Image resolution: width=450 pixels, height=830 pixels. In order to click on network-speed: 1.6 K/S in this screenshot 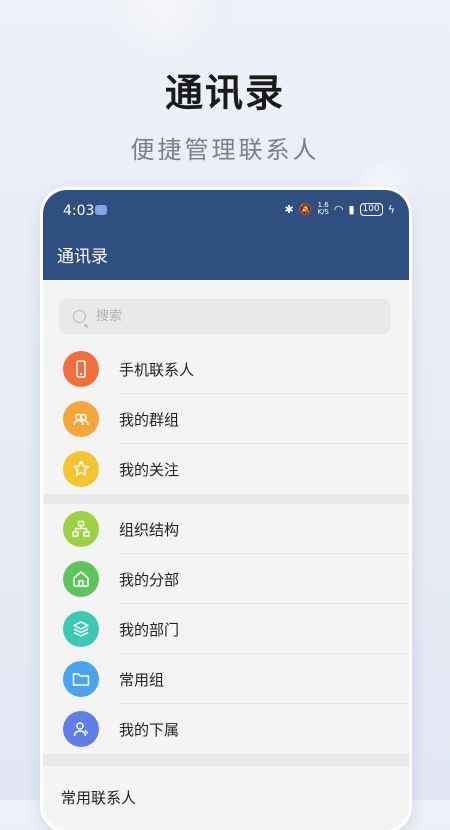, I will do `click(323, 208)`.